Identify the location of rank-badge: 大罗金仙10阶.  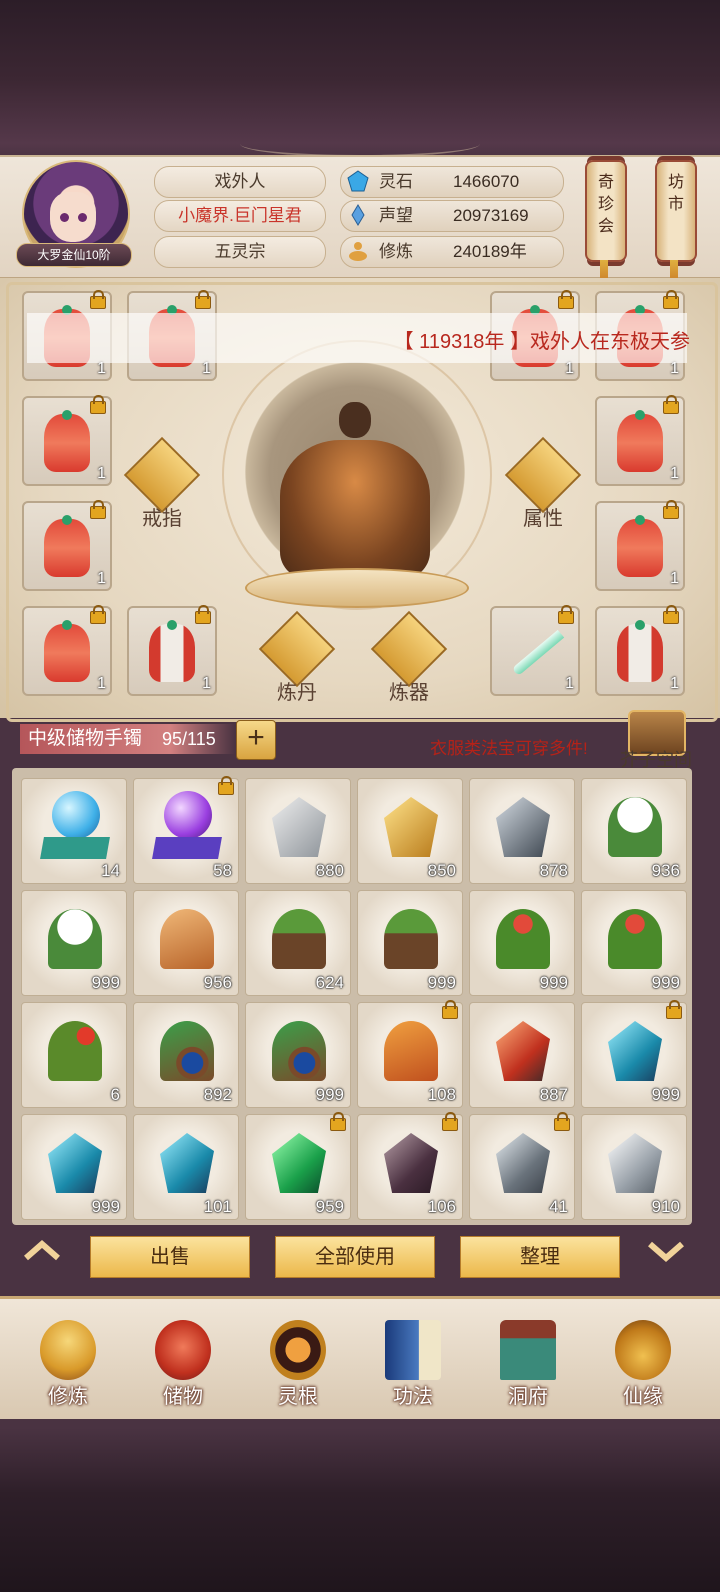
(74, 255).